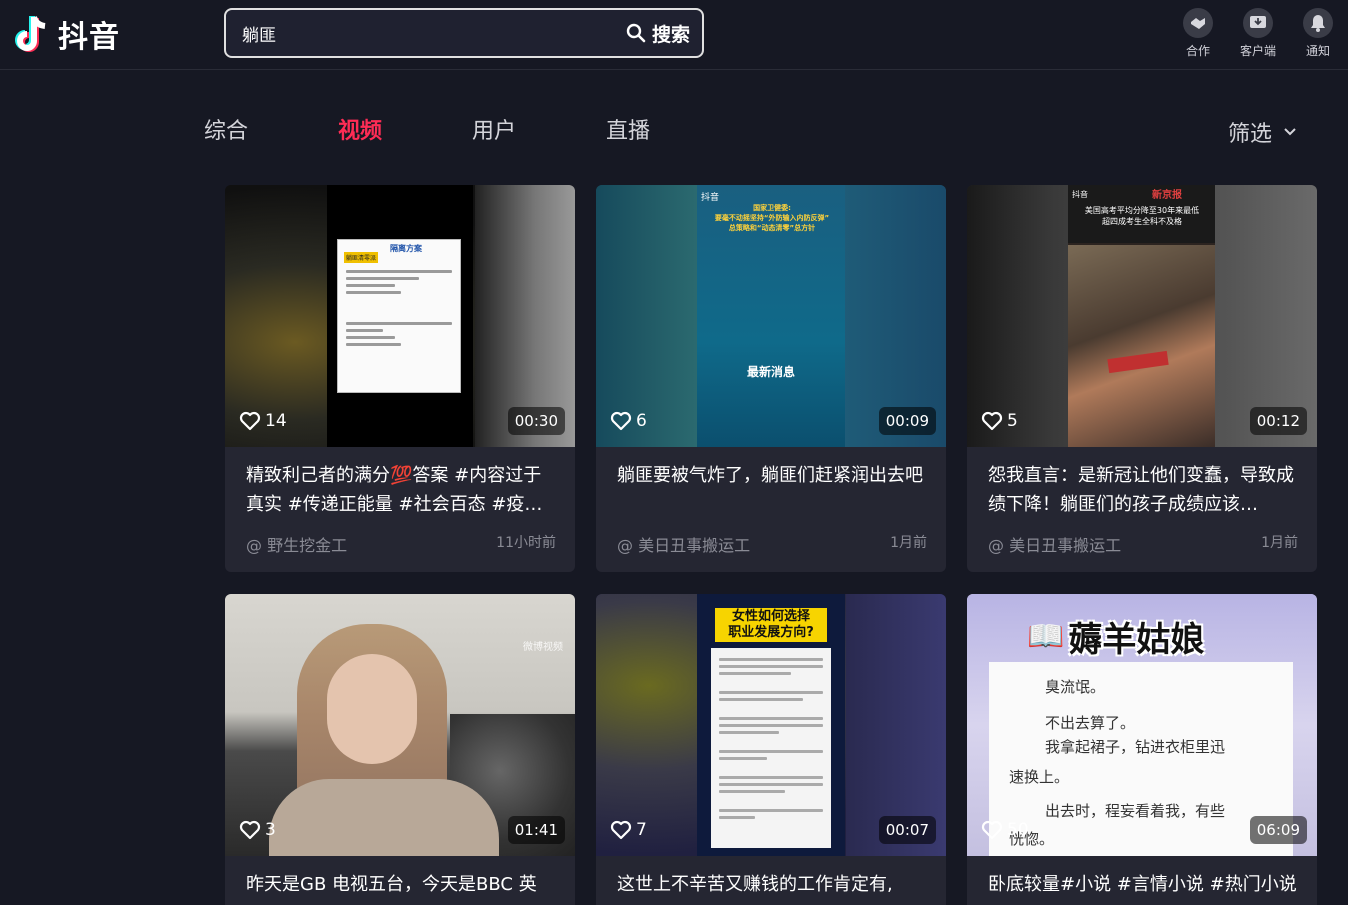  Describe the element at coordinates (276, 421) in the screenshot. I see `like-count-value: 14` at that location.